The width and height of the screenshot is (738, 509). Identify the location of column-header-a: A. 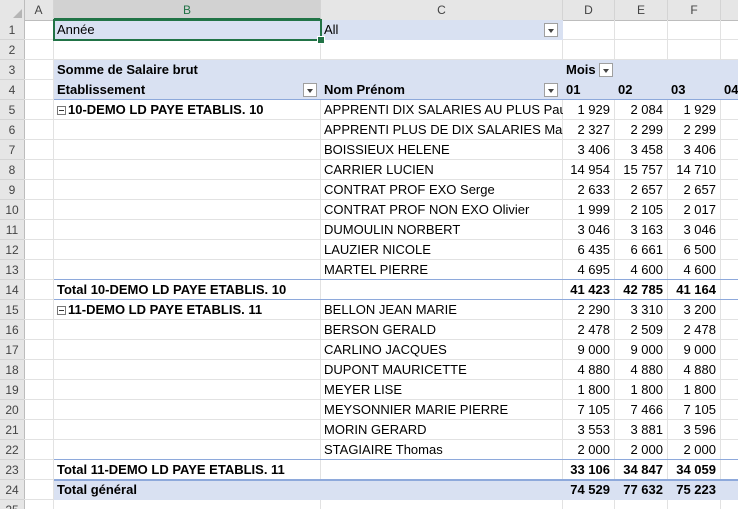
(39, 10).